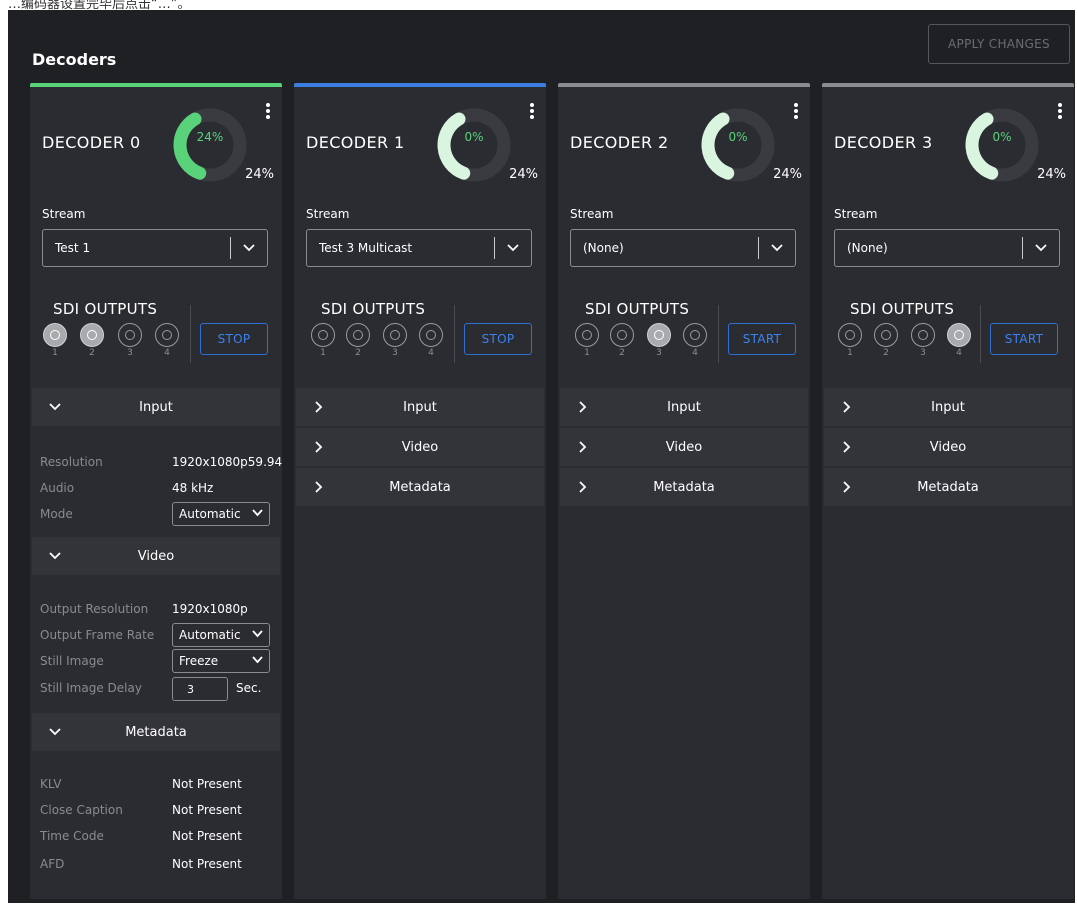 This screenshot has height=911, width=1077. I want to click on gauge-load-label: 24%, so click(787, 174).